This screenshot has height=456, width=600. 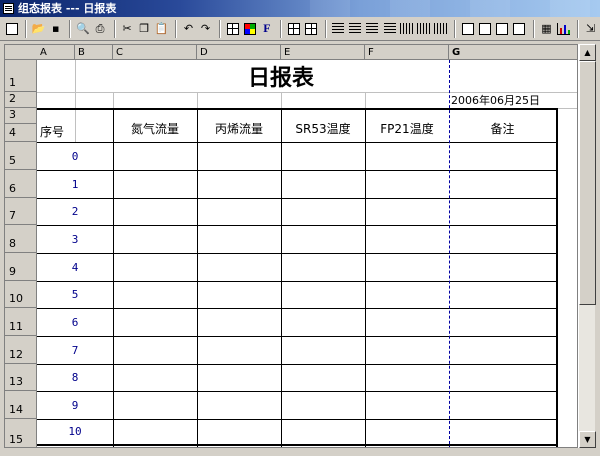 I want to click on row-header-14: 14, so click(x=21, y=405).